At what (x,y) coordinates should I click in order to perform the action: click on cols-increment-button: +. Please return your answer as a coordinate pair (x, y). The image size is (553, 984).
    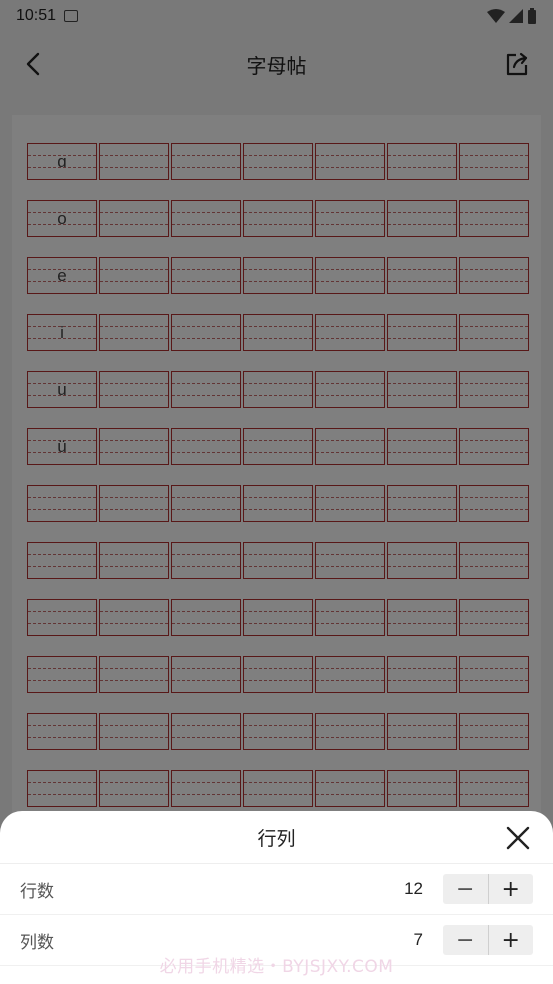
    Looking at the image, I should click on (511, 940).